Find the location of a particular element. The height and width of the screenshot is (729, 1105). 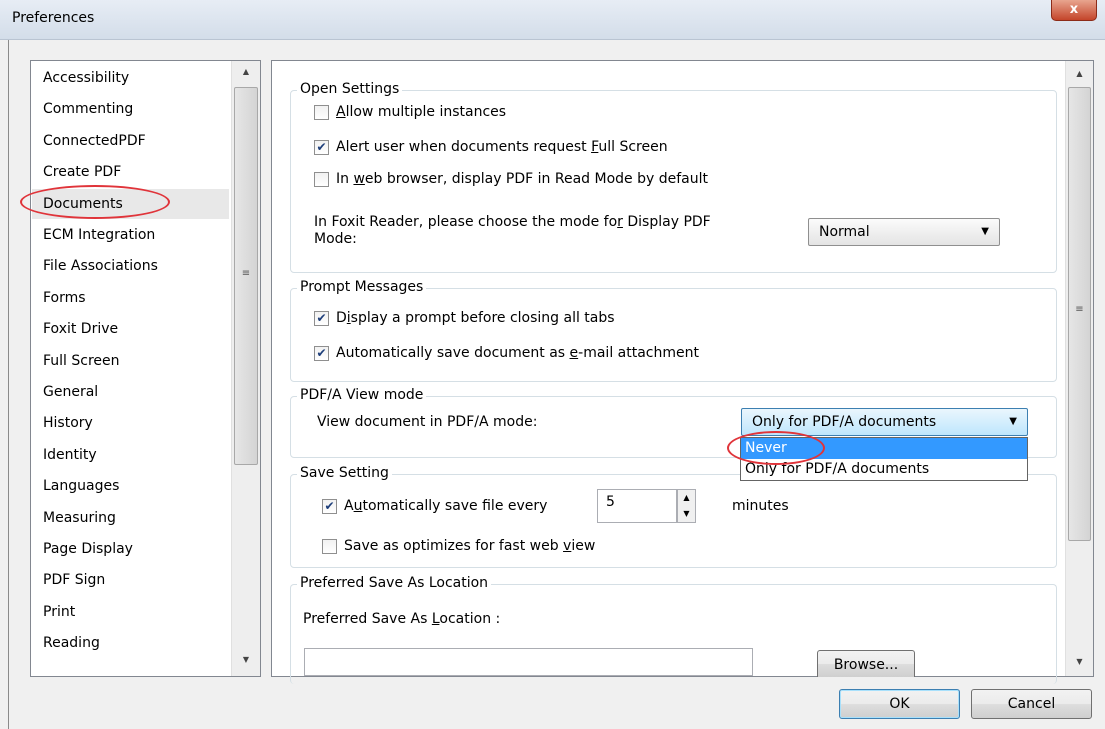

panel-scrollbar: ▲ ≡ ▼ is located at coordinates (1079, 368).